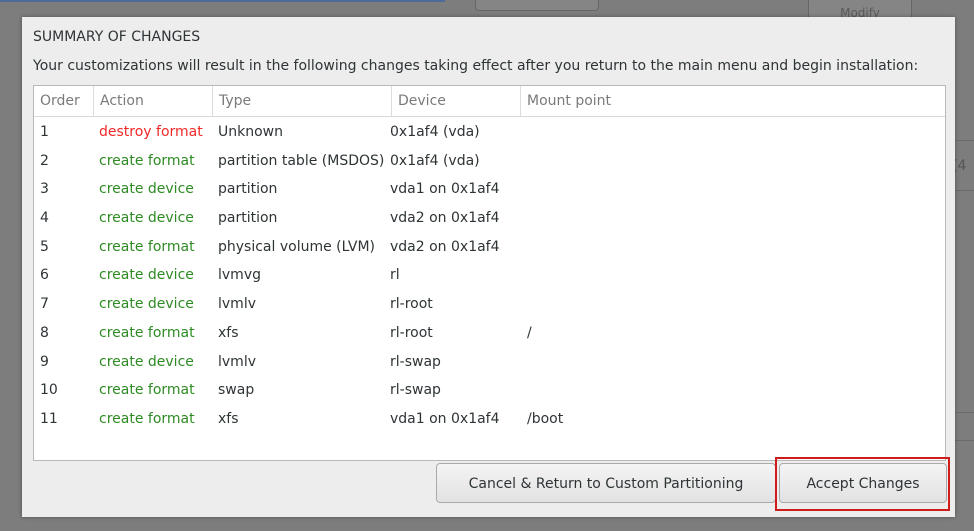  Describe the element at coordinates (301, 160) in the screenshot. I see `row-type-cell: partition table (MSDOS)` at that location.